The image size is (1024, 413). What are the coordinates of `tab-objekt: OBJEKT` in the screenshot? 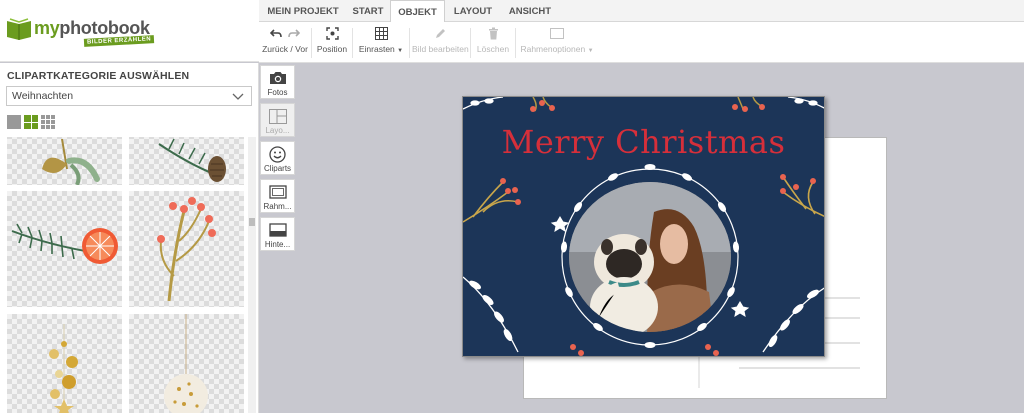 It's located at (417, 11).